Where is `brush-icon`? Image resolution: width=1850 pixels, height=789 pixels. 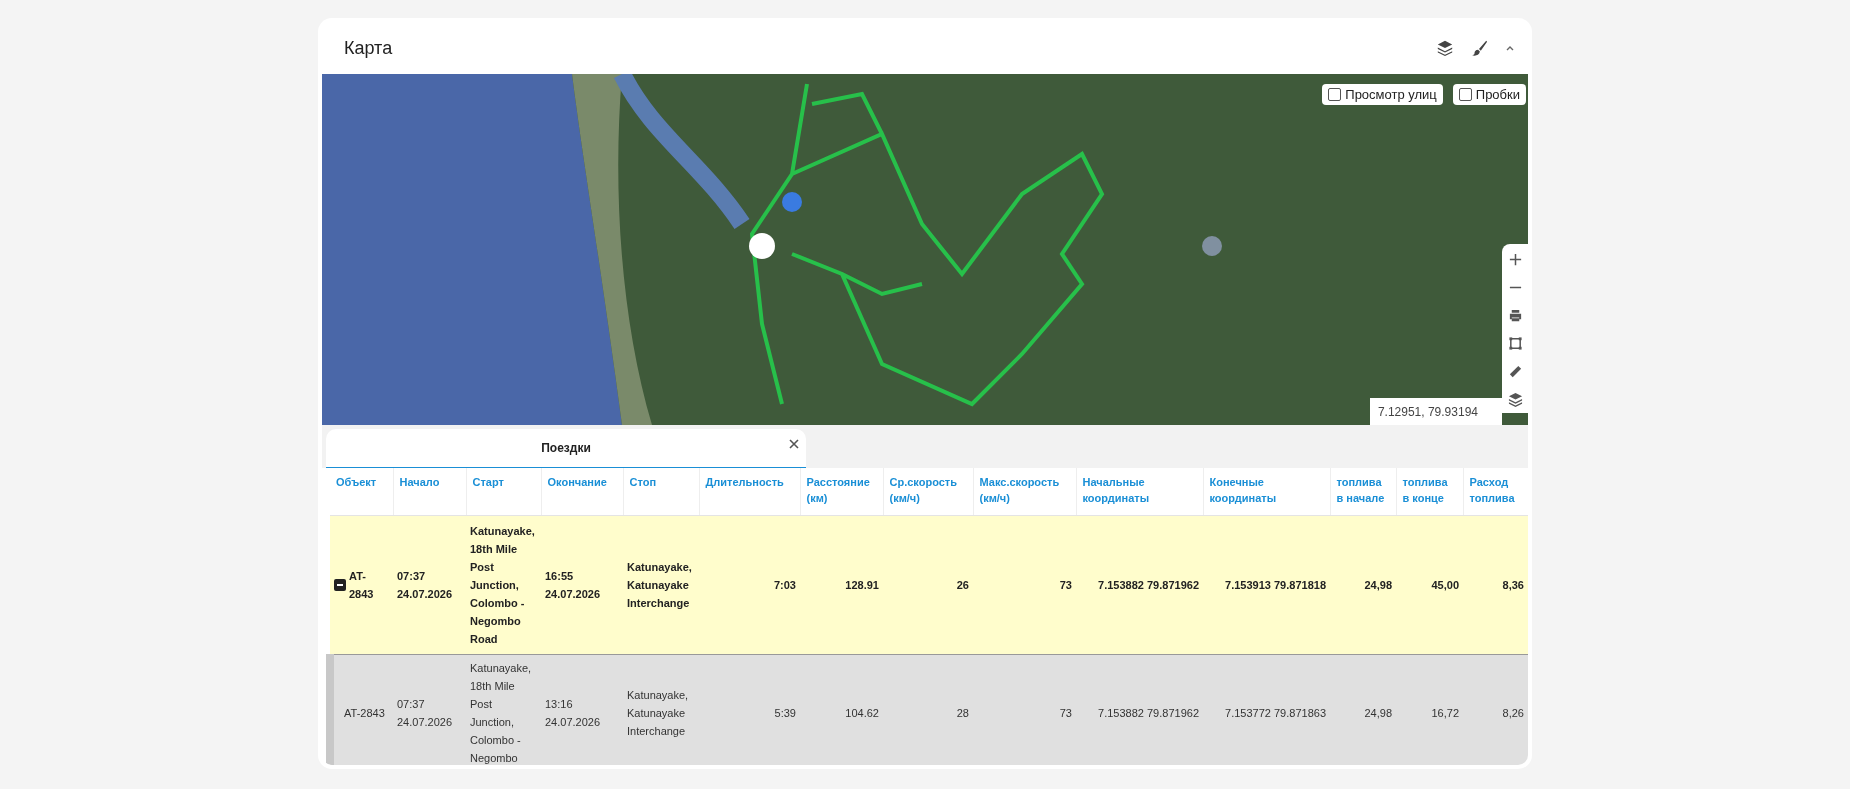 brush-icon is located at coordinates (1479, 48).